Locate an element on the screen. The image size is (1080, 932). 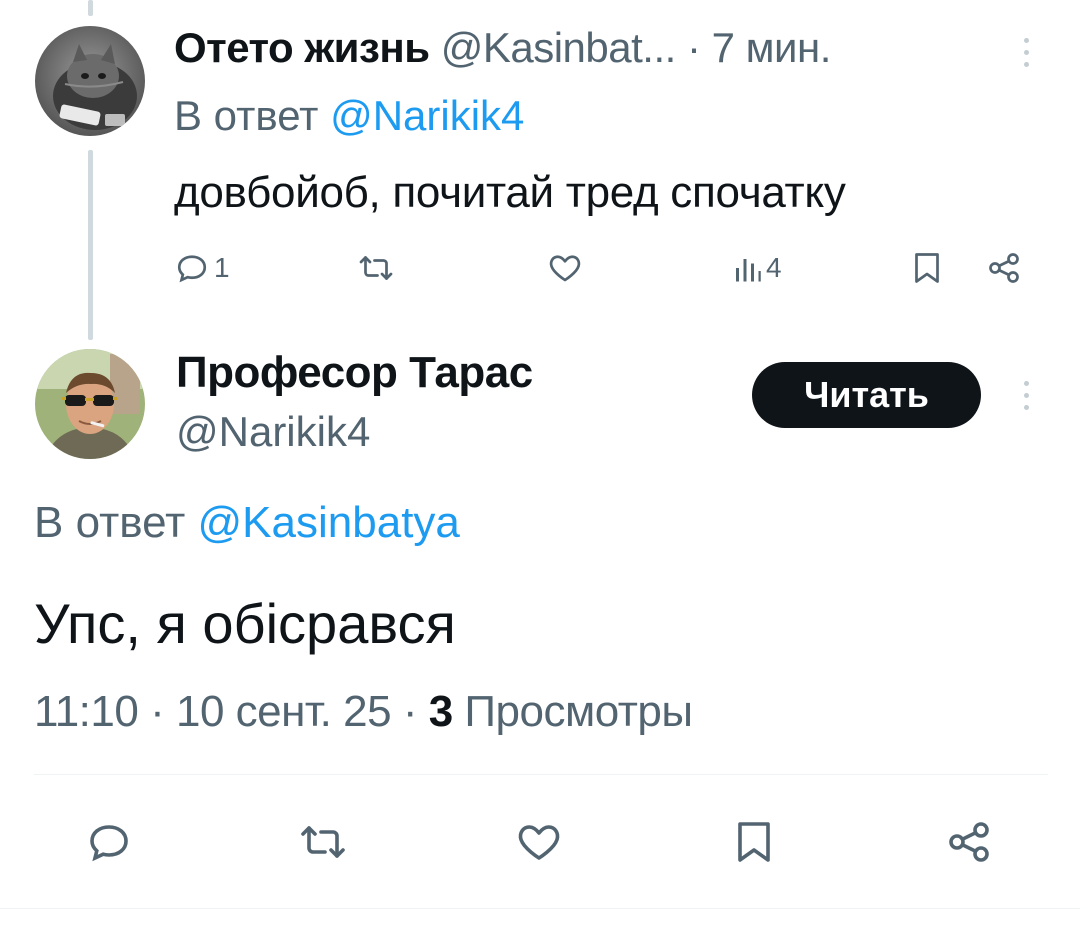
main-like-action is located at coordinates (539, 842).